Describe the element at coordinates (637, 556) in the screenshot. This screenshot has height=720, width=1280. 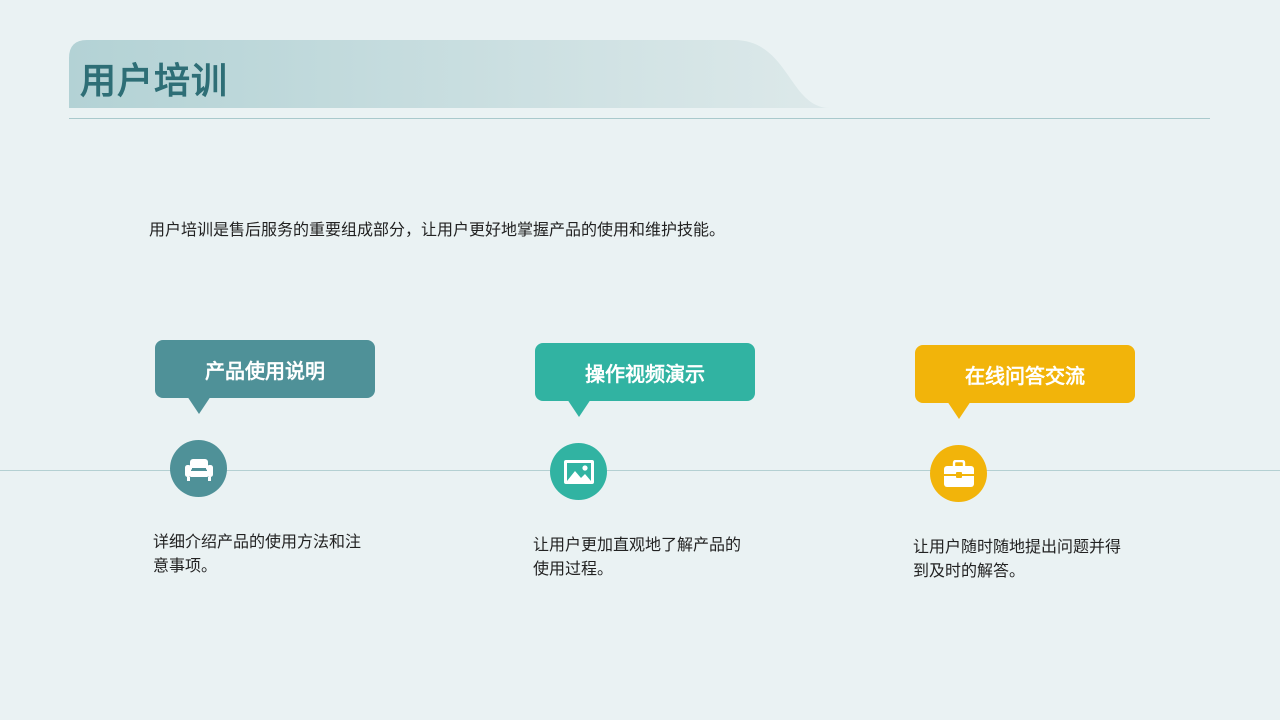
I see `card-description: 让用户更加直观地了解产品的使用过程。` at that location.